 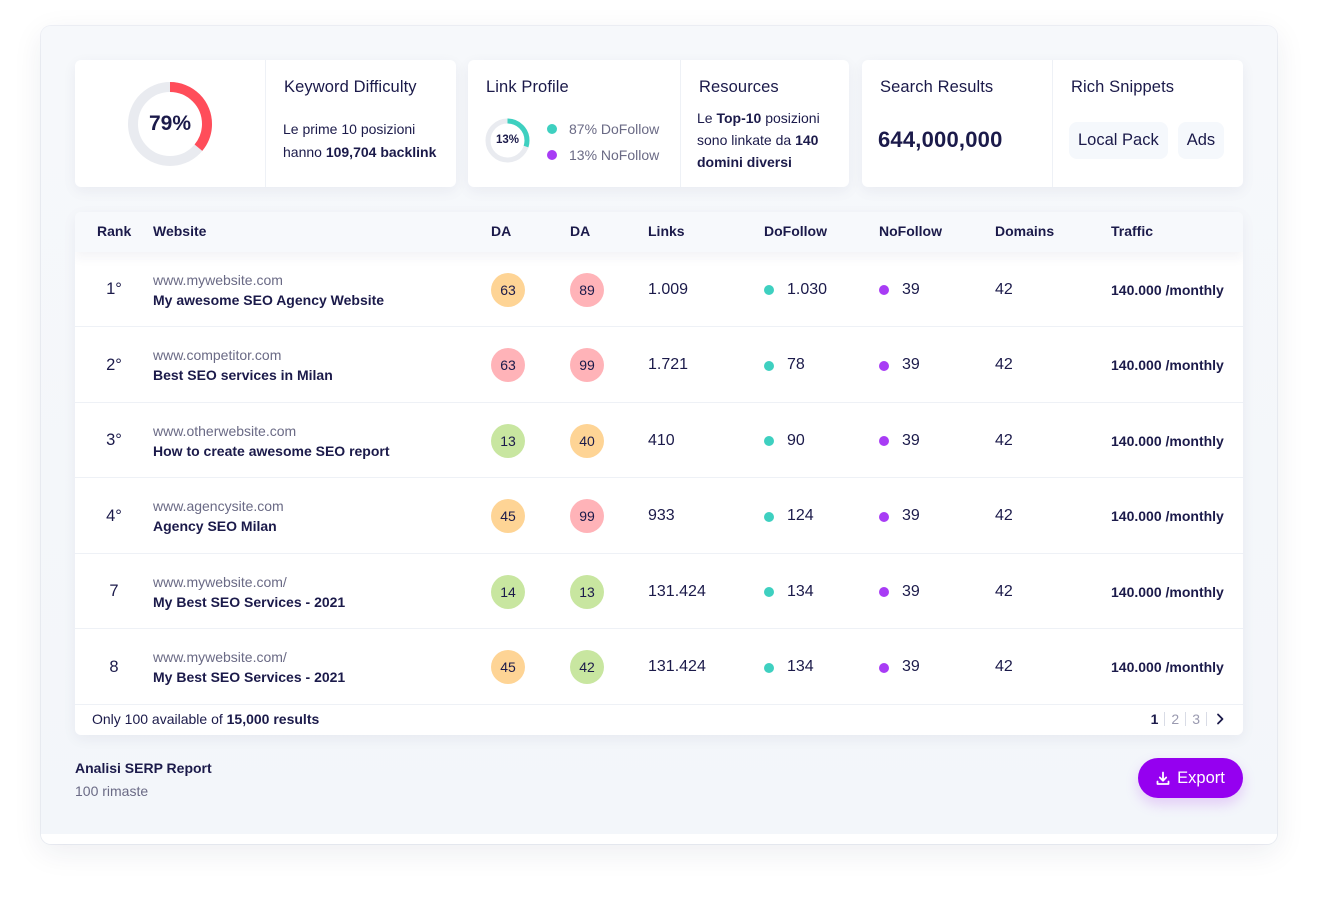 I want to click on search-results-pane: Search Results 644,000,000, so click(x=957, y=123).